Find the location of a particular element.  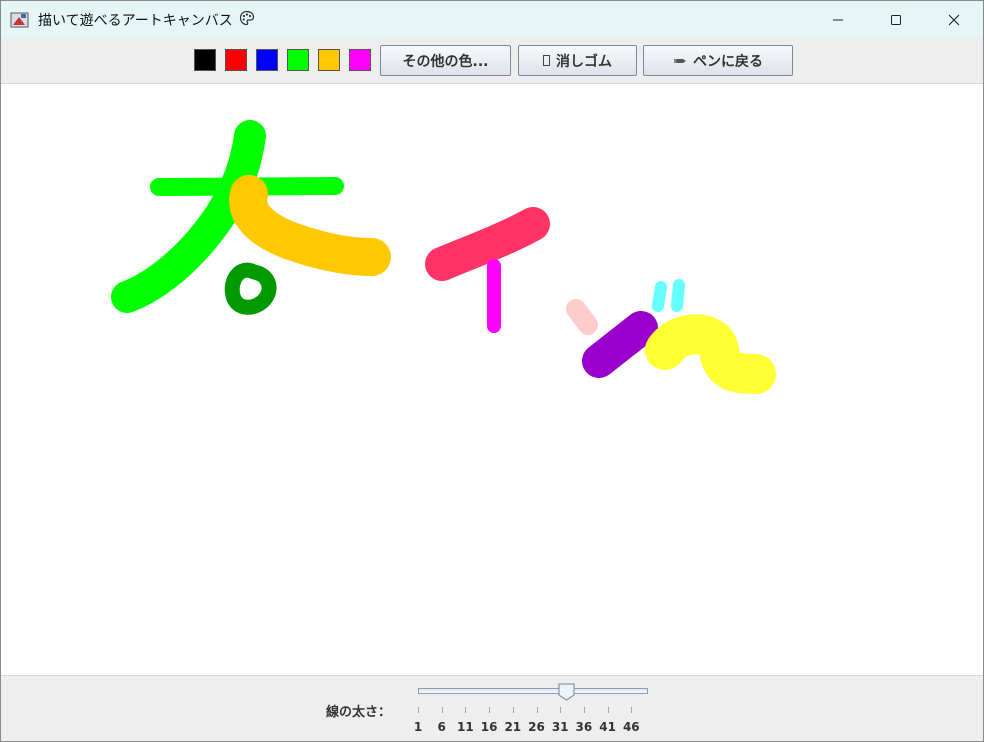

slider-tick-label: 16 is located at coordinates (489, 727).